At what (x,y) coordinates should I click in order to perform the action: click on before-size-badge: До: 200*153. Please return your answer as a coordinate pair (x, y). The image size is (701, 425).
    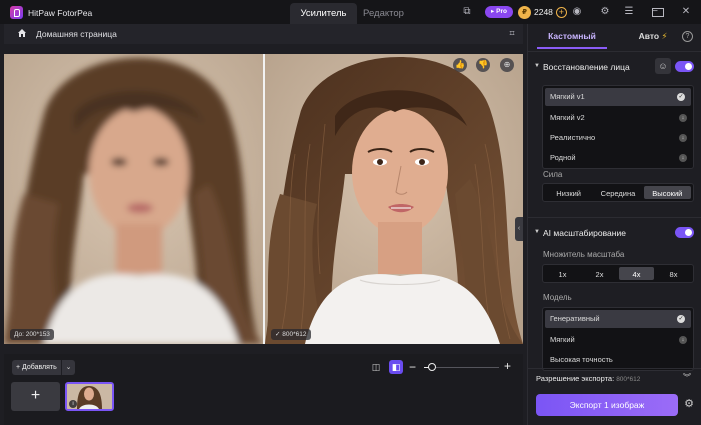
    Looking at the image, I should click on (32, 334).